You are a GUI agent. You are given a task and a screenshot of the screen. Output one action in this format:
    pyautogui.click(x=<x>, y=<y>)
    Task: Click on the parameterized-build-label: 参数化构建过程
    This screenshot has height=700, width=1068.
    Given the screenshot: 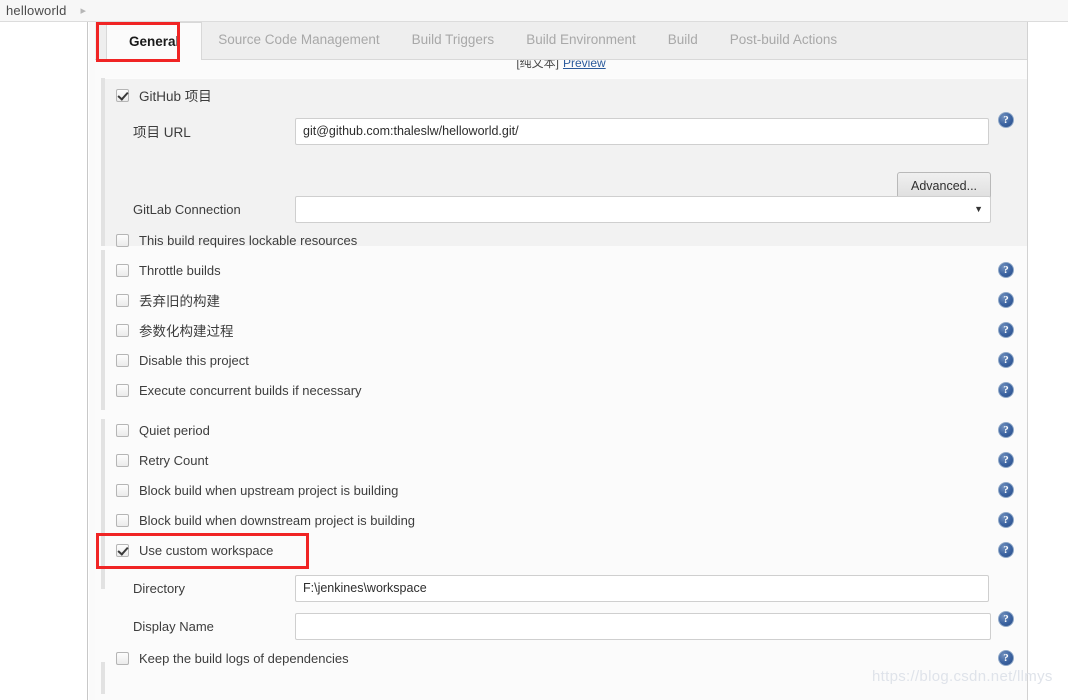 What is the action you would take?
    pyautogui.click(x=186, y=330)
    